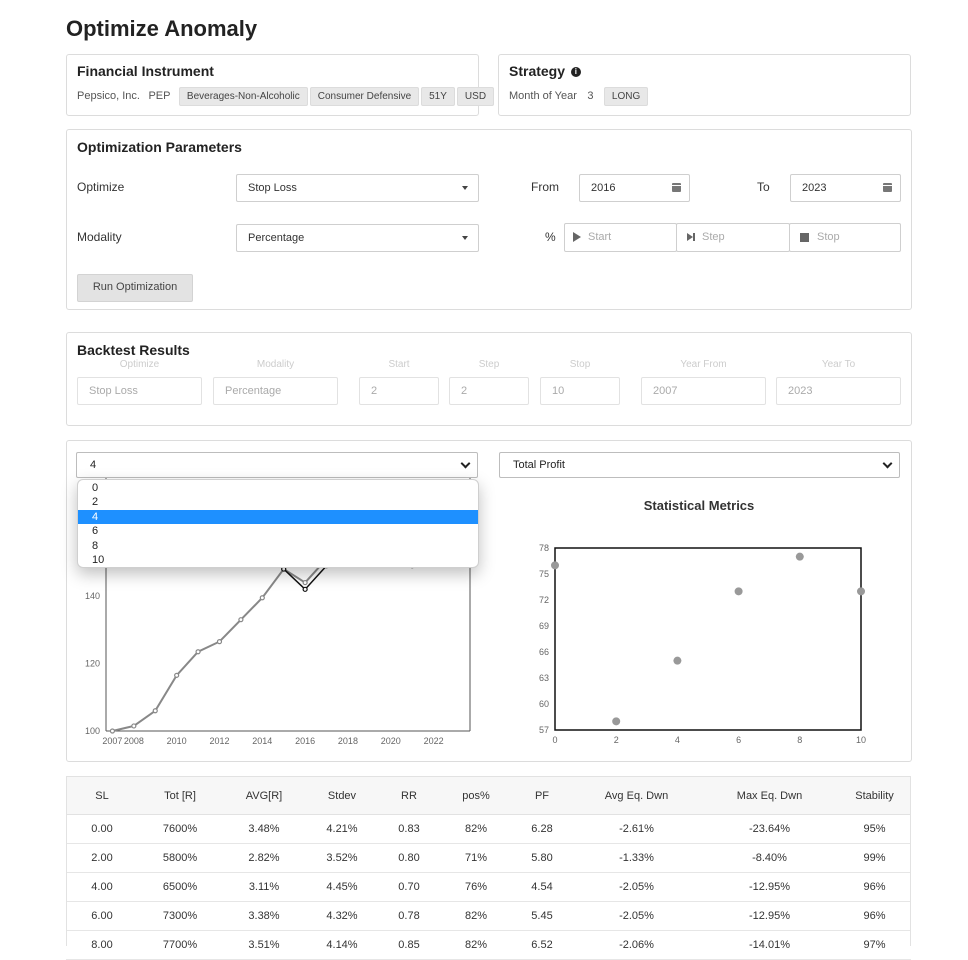 The width and height of the screenshot is (968, 960). Describe the element at coordinates (636, 829) in the screenshot. I see `table-cell: -2.61%` at that location.